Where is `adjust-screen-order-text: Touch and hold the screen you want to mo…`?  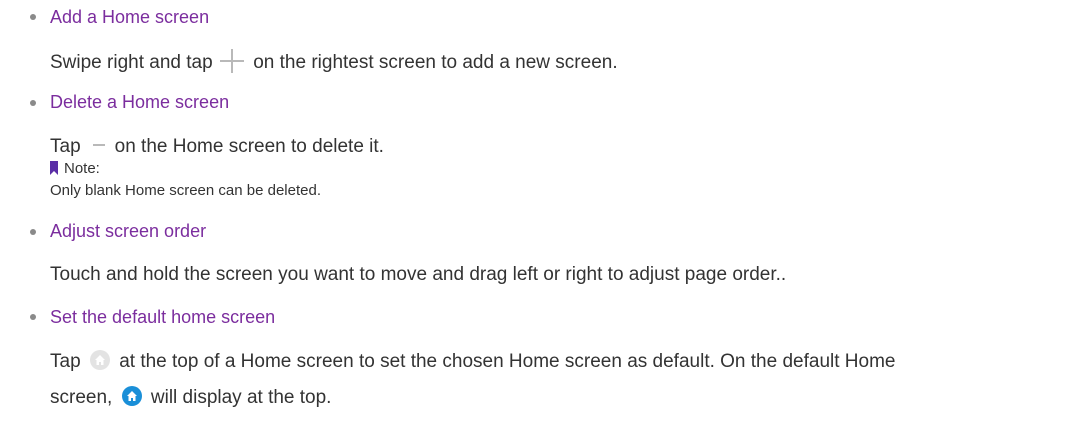 adjust-screen-order-text: Touch and hold the screen you want to mo… is located at coordinates (418, 274).